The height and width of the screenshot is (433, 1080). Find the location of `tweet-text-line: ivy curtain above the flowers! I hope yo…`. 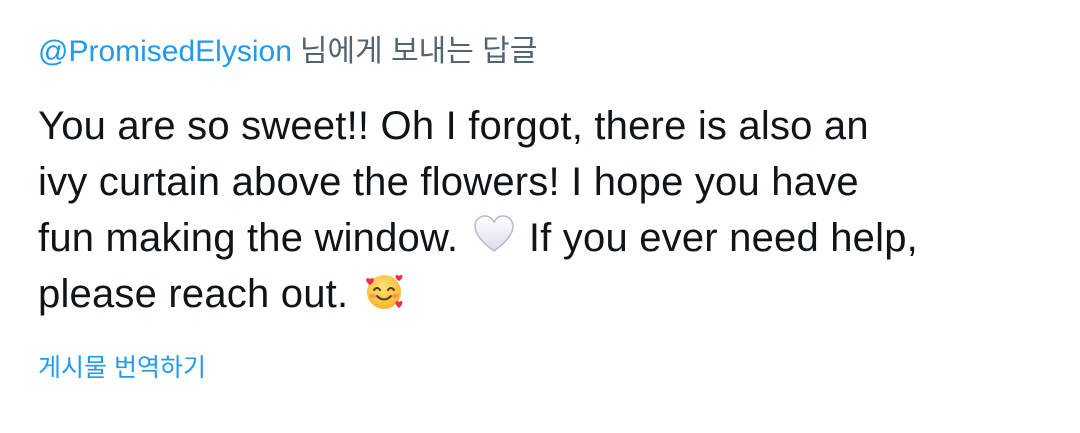

tweet-text-line: ivy curtain above the flowers! I hope yo… is located at coordinates (448, 182).